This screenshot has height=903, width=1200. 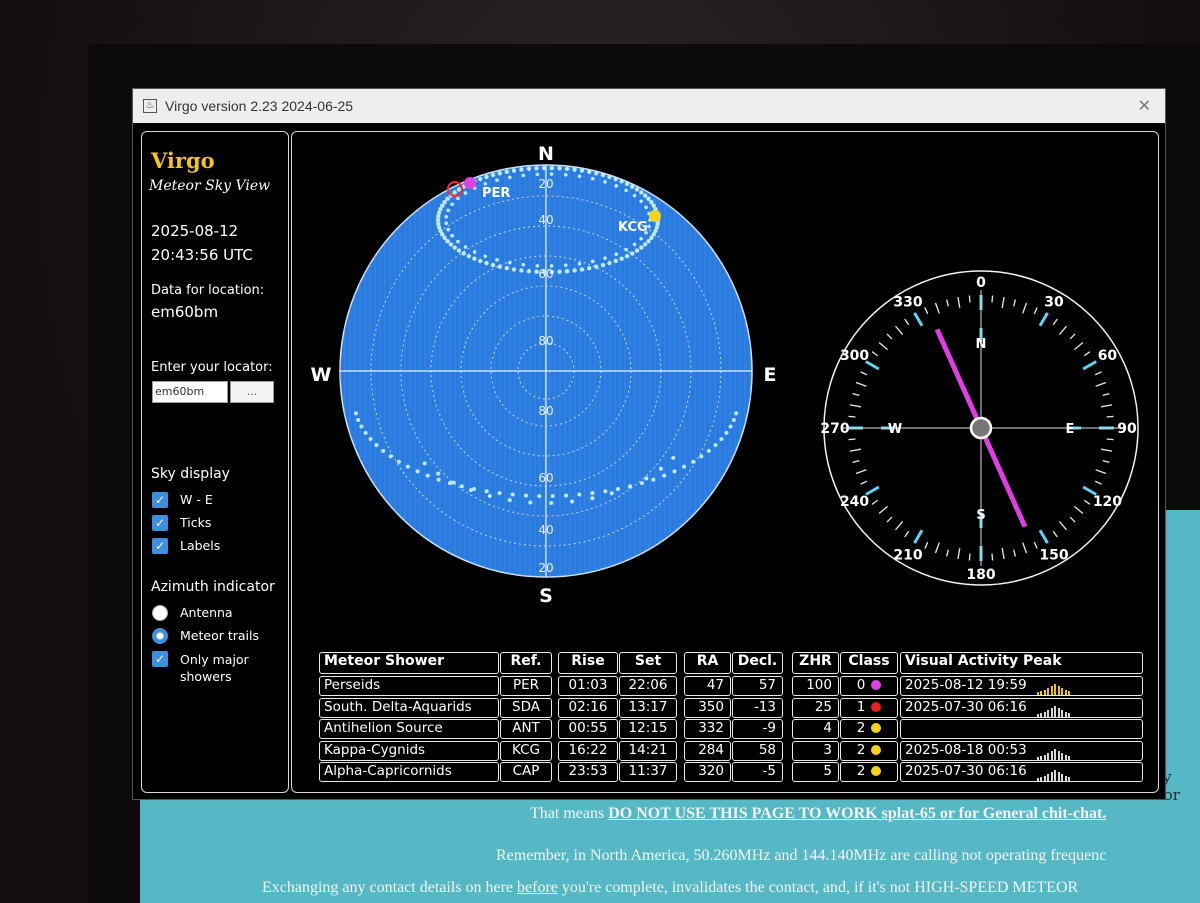 I want to click on close-icon: ✕, so click(x=1144, y=105).